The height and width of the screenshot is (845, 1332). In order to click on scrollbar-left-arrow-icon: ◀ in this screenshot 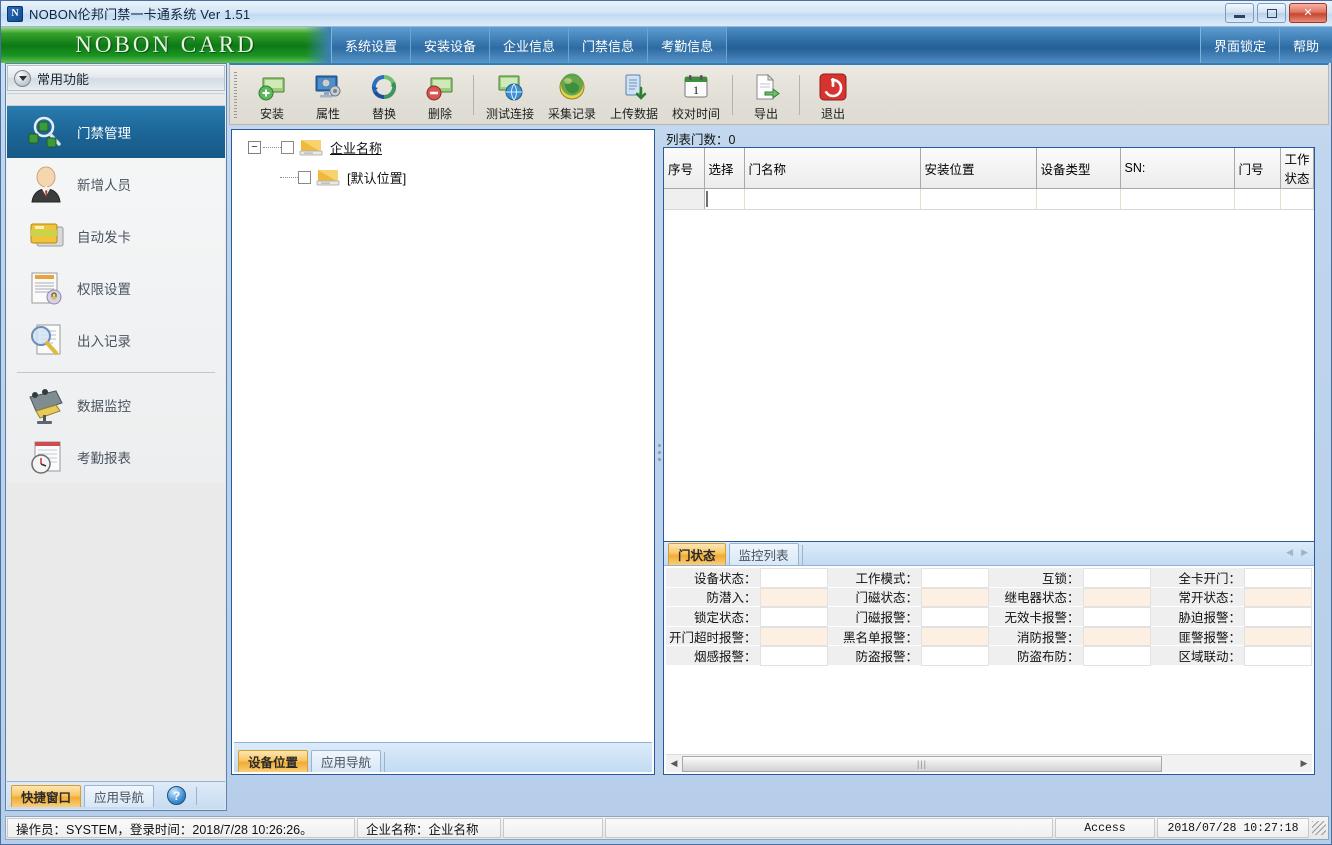, I will do `click(674, 763)`.